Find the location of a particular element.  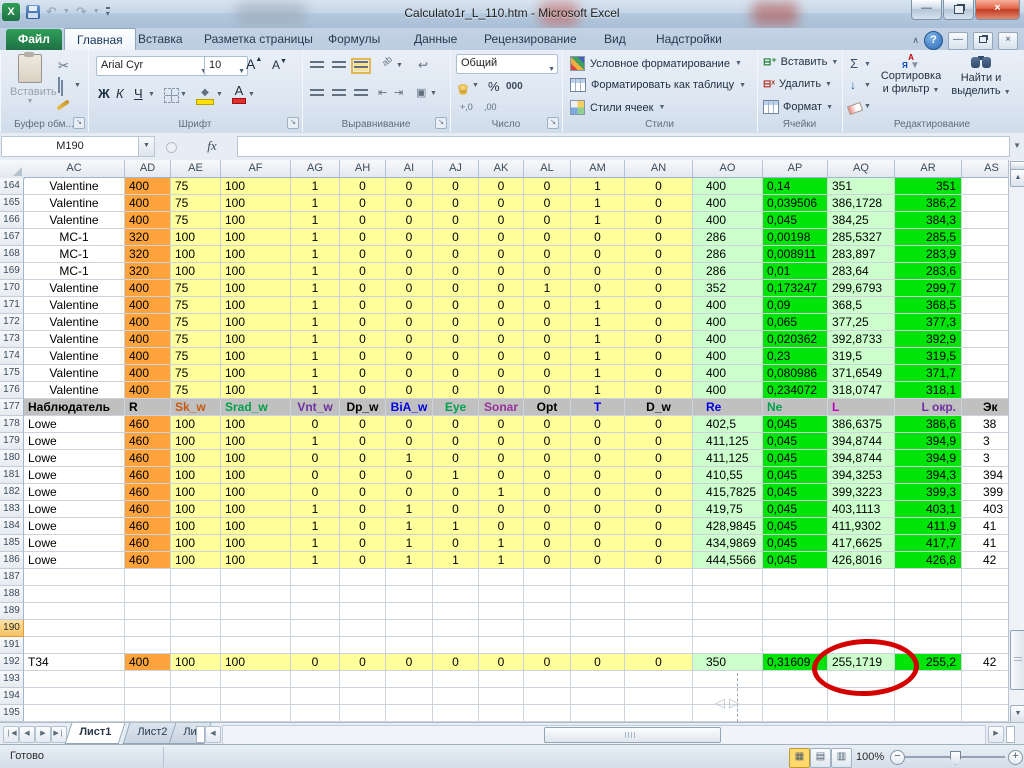

clear-icon is located at coordinates (855, 108).